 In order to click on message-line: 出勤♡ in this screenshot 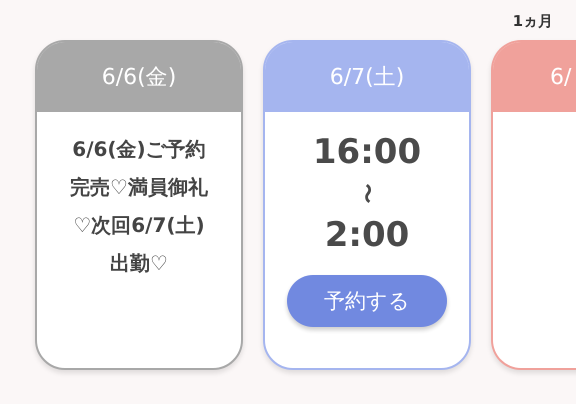, I will do `click(139, 263)`.